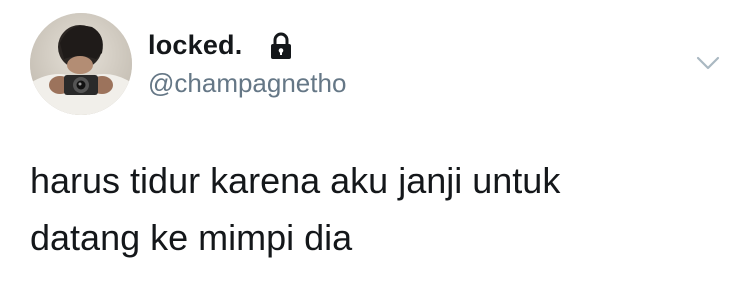  What do you see at coordinates (247, 83) in the screenshot?
I see `user-handle: @champagnetho` at bounding box center [247, 83].